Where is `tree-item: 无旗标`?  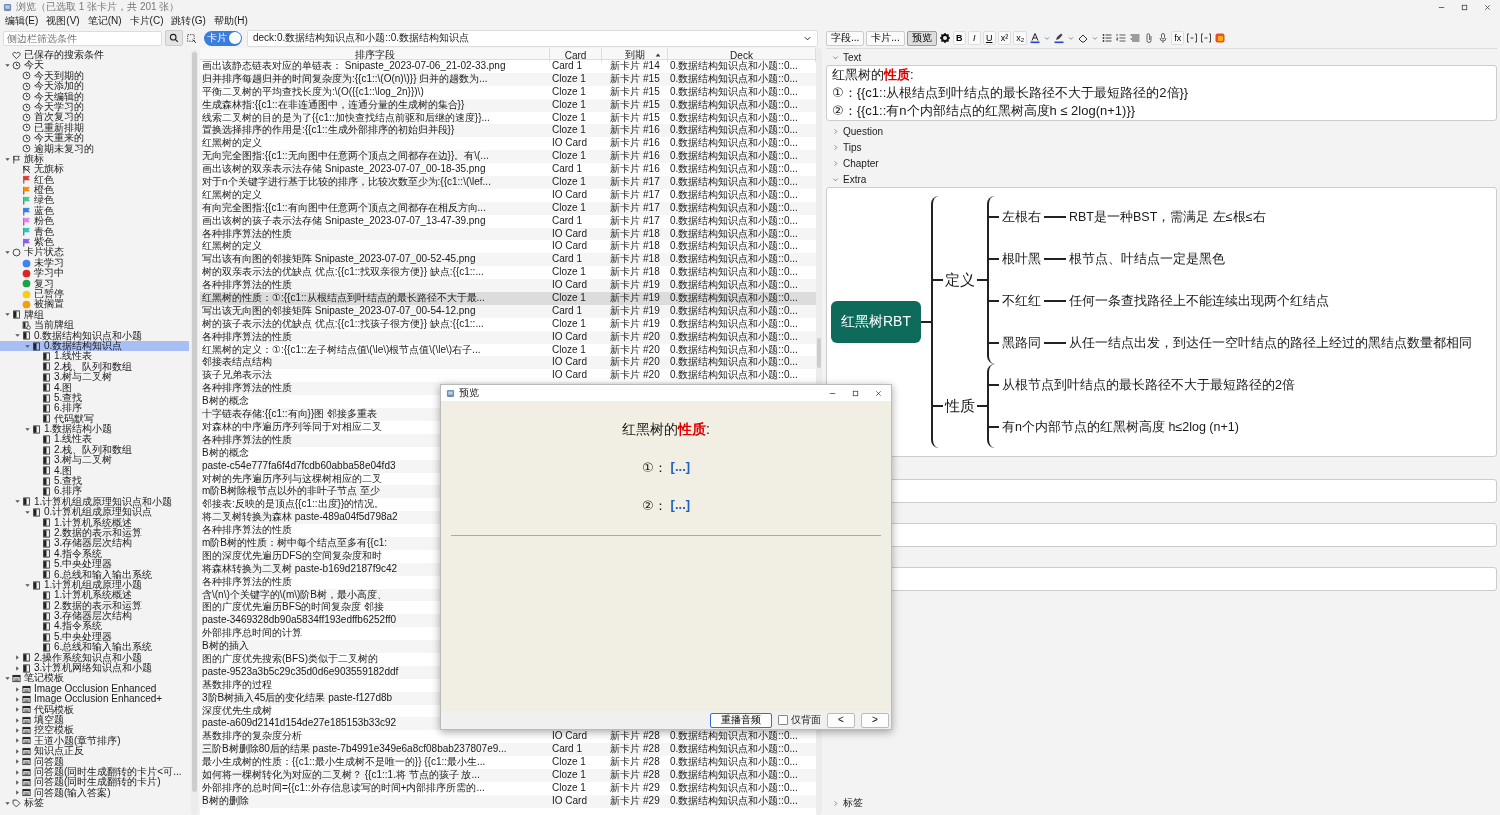 tree-item: 无旗标 is located at coordinates (94, 169).